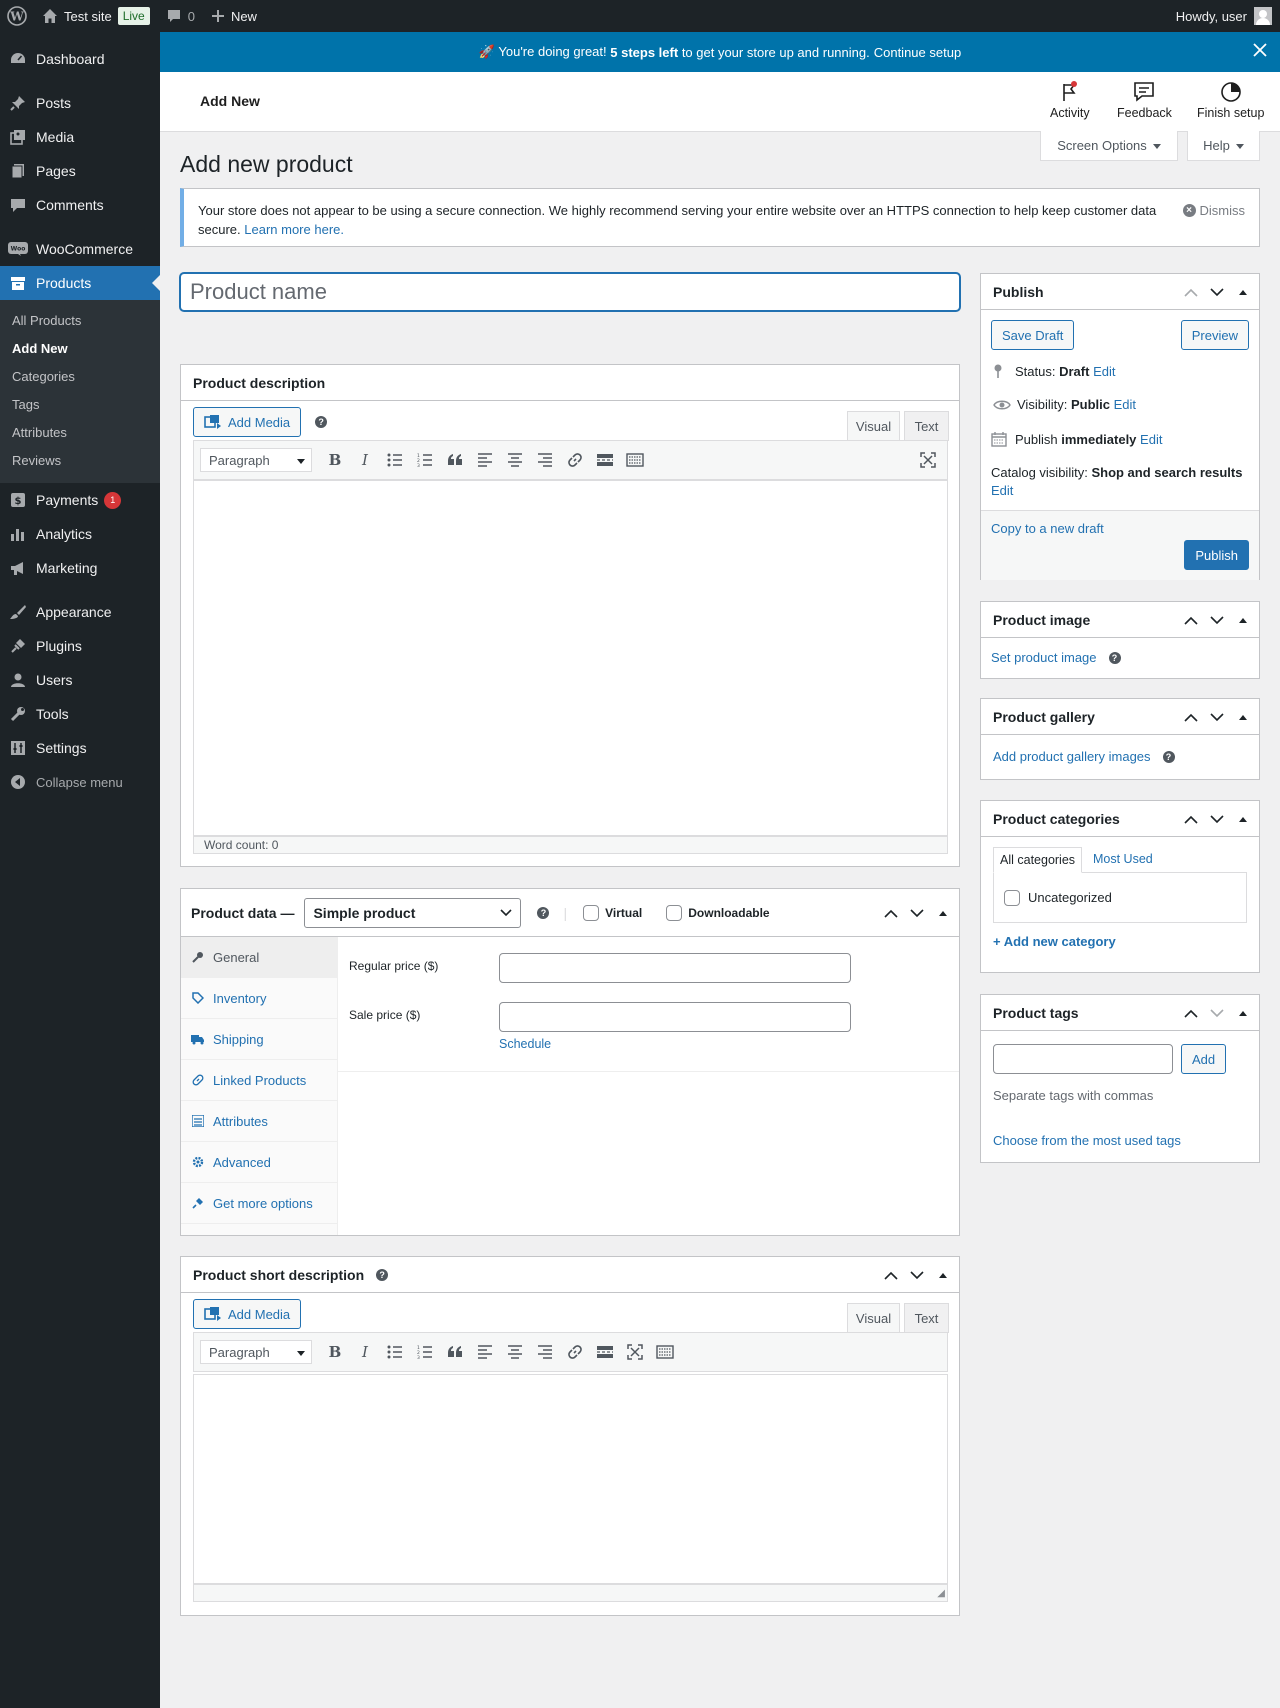 This screenshot has width=1280, height=1708. I want to click on align-right-icon, so click(545, 460).